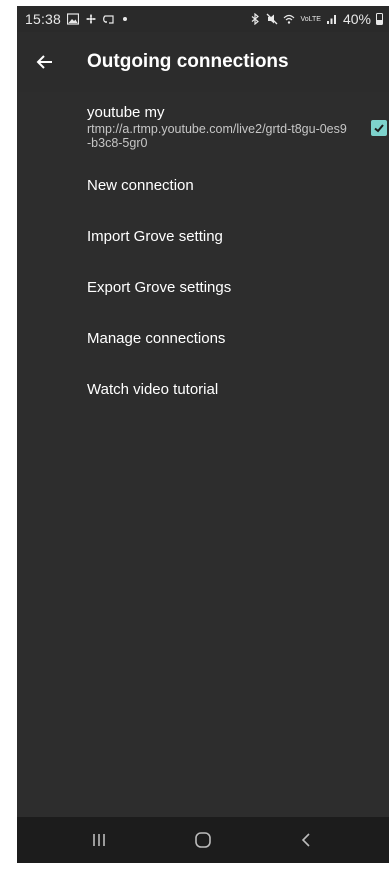  Describe the element at coordinates (43, 19) in the screenshot. I see `status-time: 15:38` at that location.